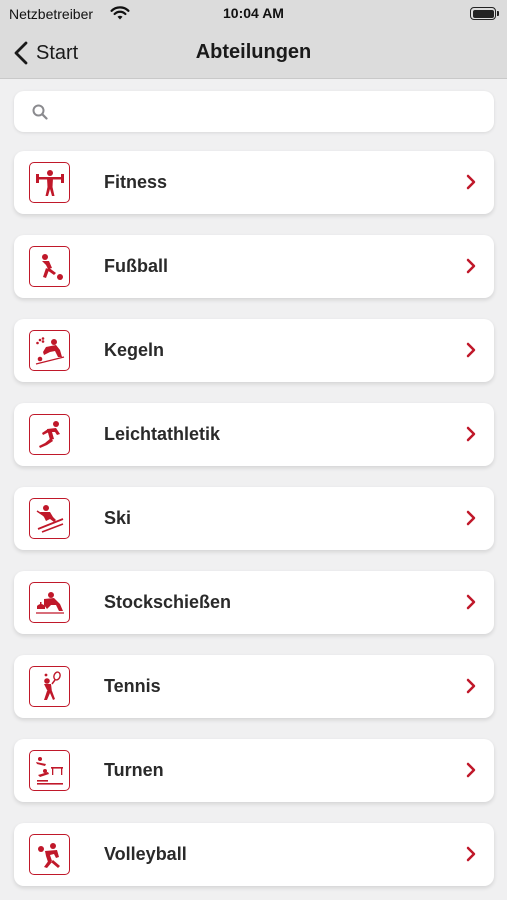 The image size is (507, 900). I want to click on list-item-stockschiessen: Stockschießen, so click(254, 602).